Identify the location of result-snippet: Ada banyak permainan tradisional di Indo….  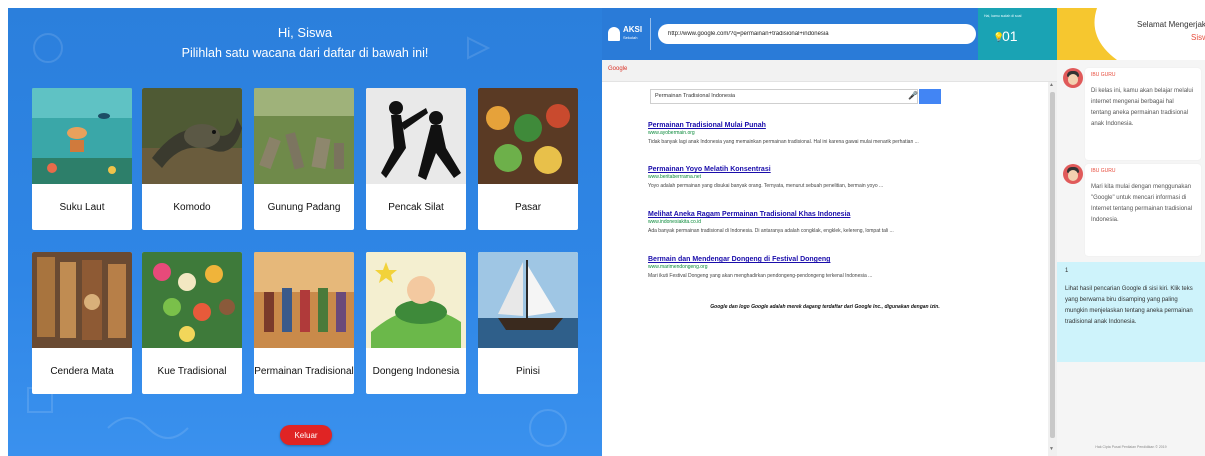
(771, 231).